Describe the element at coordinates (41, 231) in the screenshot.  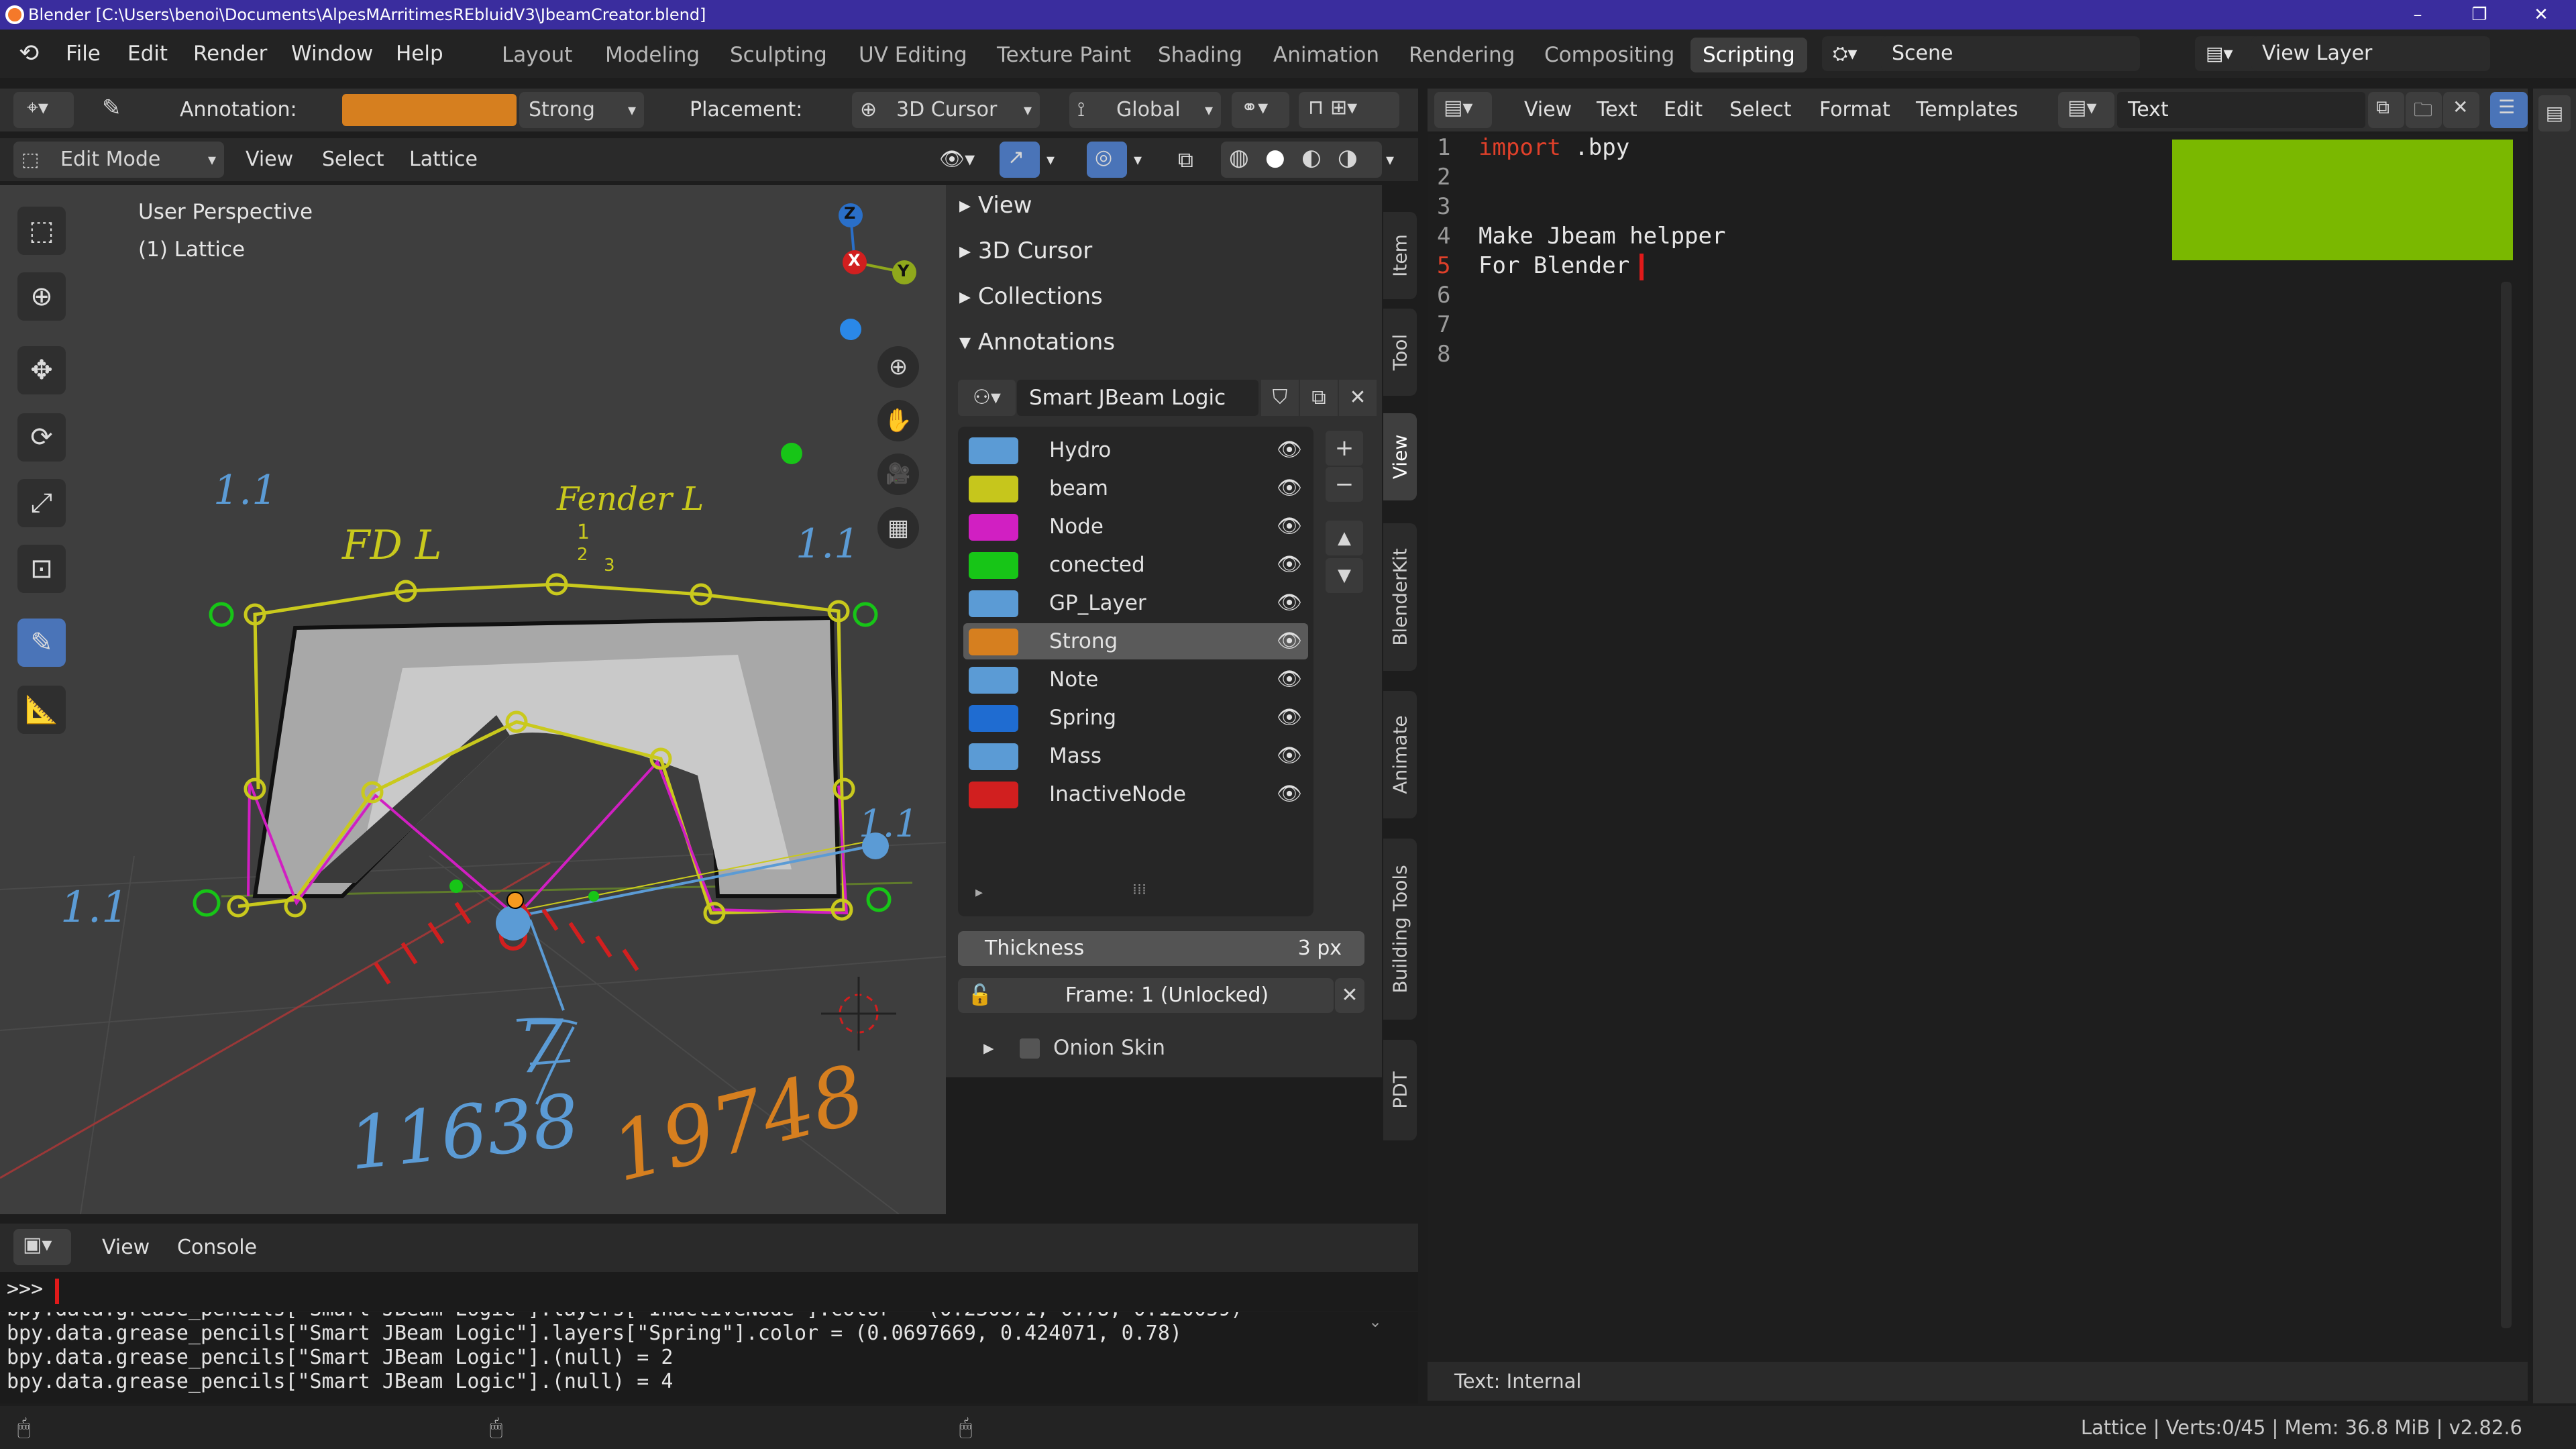
I see `select-box-tool-icon: ⬚` at that location.